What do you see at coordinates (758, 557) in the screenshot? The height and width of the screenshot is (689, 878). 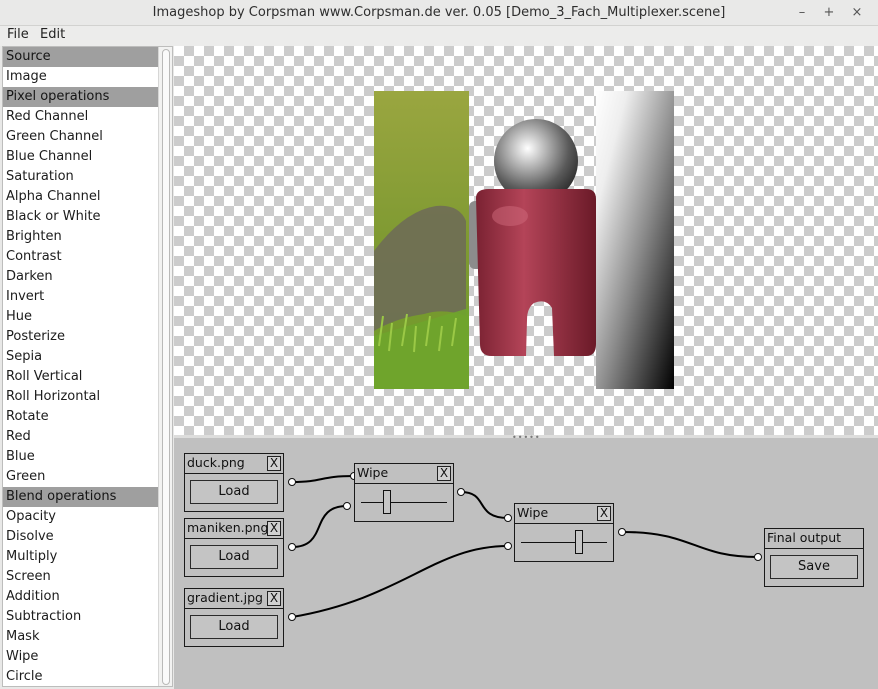 I see `node-final-input-port` at bounding box center [758, 557].